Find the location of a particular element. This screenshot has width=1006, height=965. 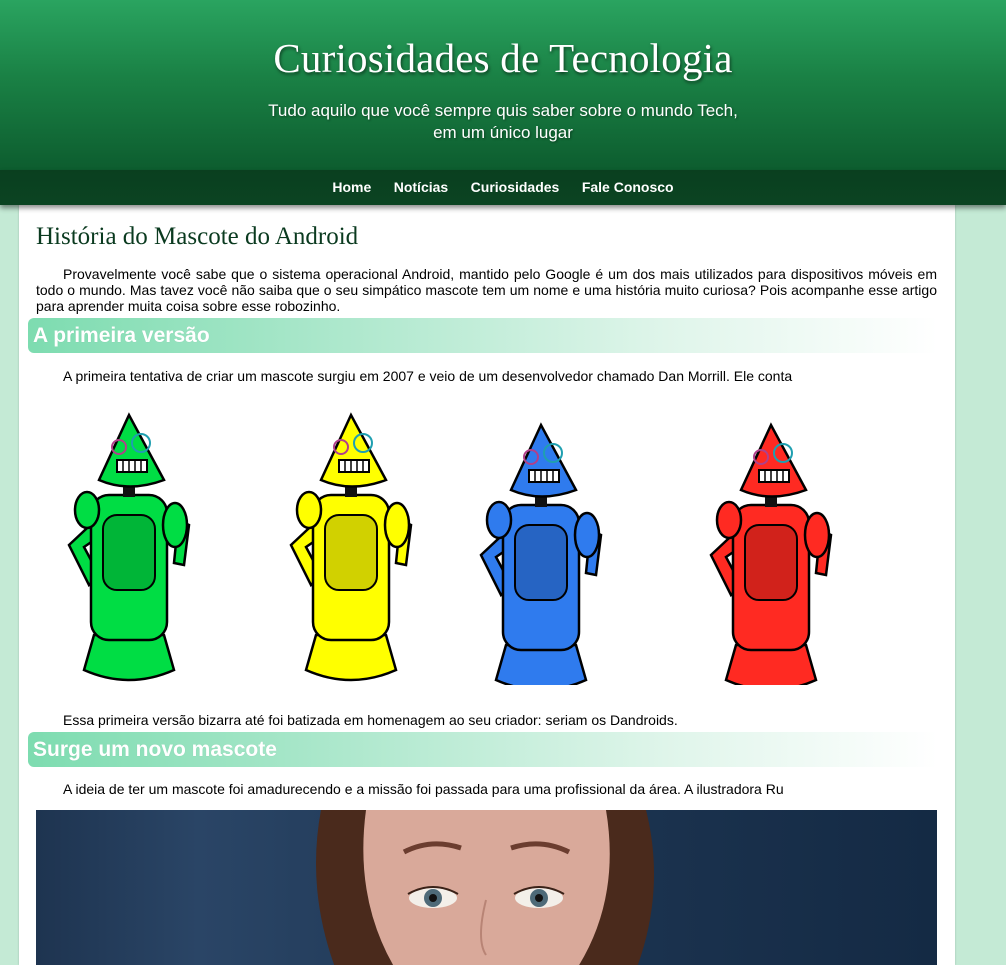

site-subtitle-line-2: em um único lugar is located at coordinates (503, 132).